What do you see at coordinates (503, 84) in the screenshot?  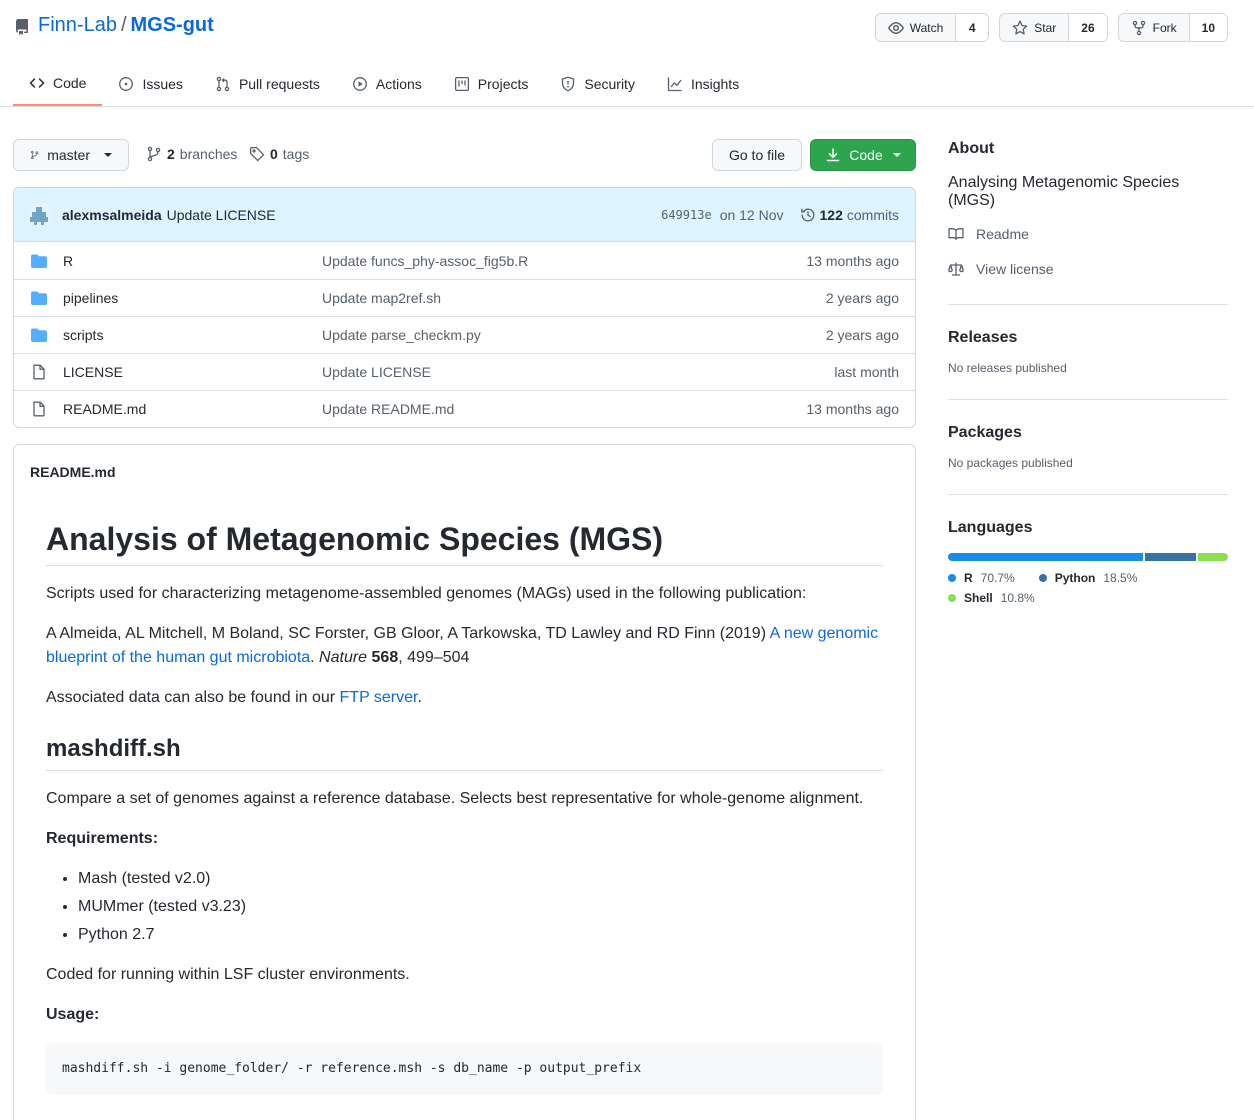 I see `tab-label: Projects` at bounding box center [503, 84].